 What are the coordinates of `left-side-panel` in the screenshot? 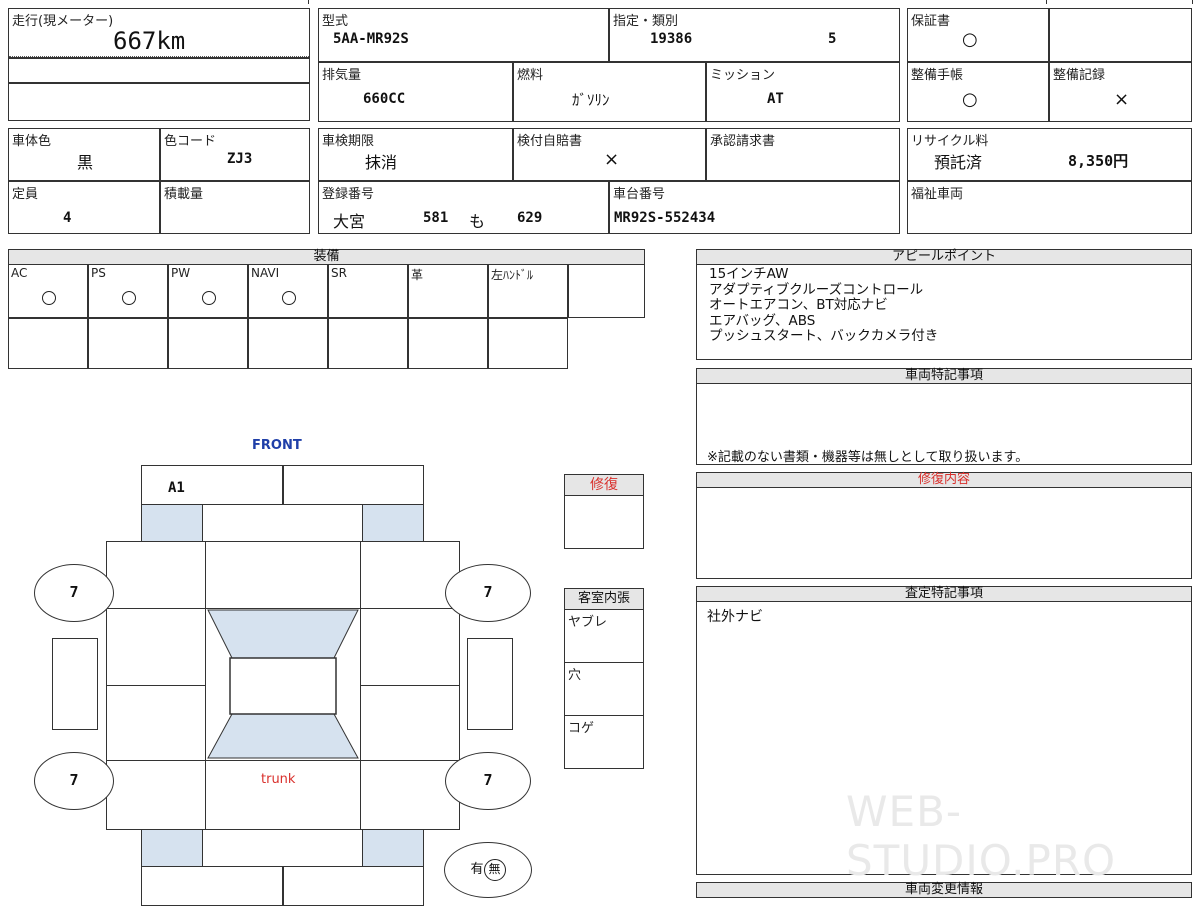 It's located at (75, 684).